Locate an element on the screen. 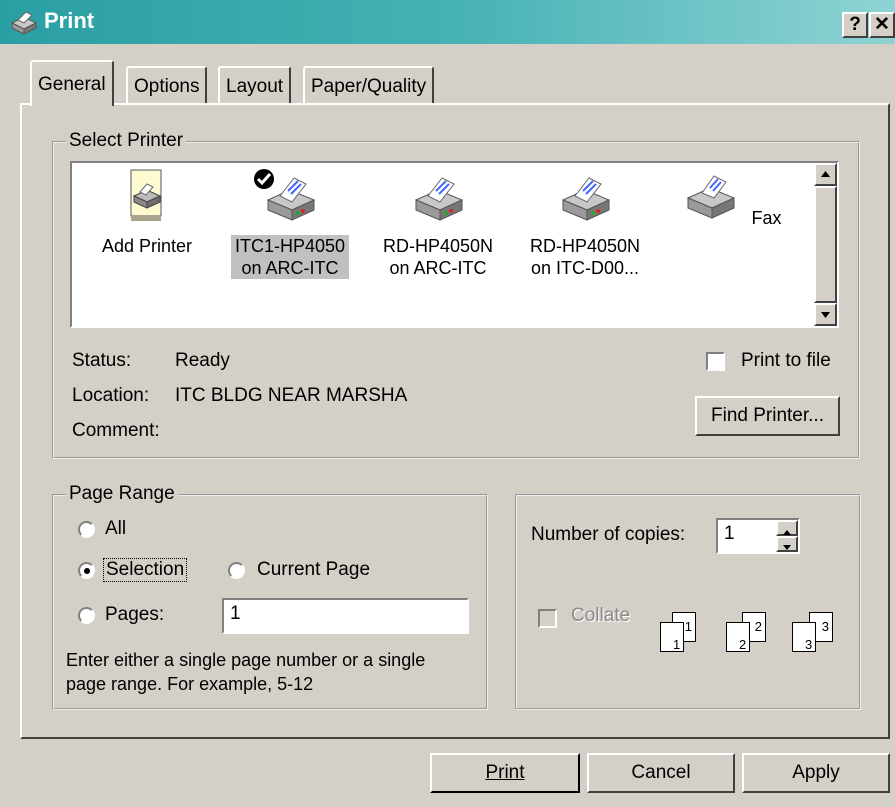 Image resolution: width=895 pixels, height=807 pixels. selection-radio is located at coordinates (86, 570).